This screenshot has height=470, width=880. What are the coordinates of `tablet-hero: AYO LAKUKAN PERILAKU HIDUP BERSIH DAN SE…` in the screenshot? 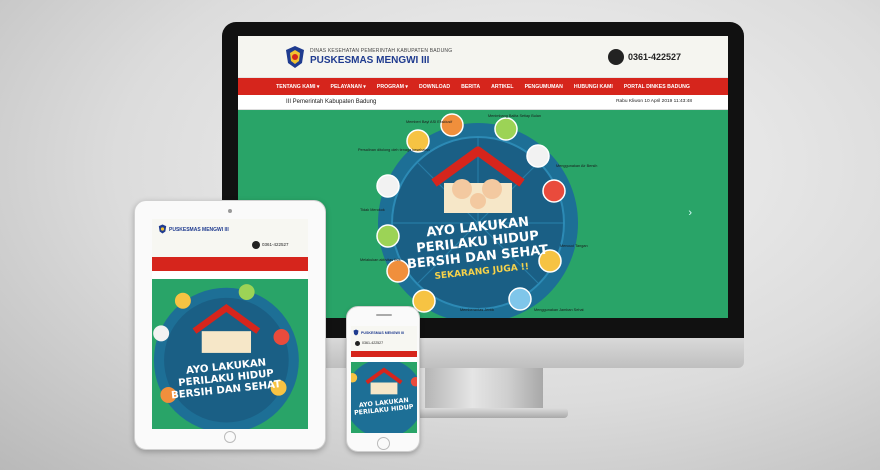 It's located at (230, 354).